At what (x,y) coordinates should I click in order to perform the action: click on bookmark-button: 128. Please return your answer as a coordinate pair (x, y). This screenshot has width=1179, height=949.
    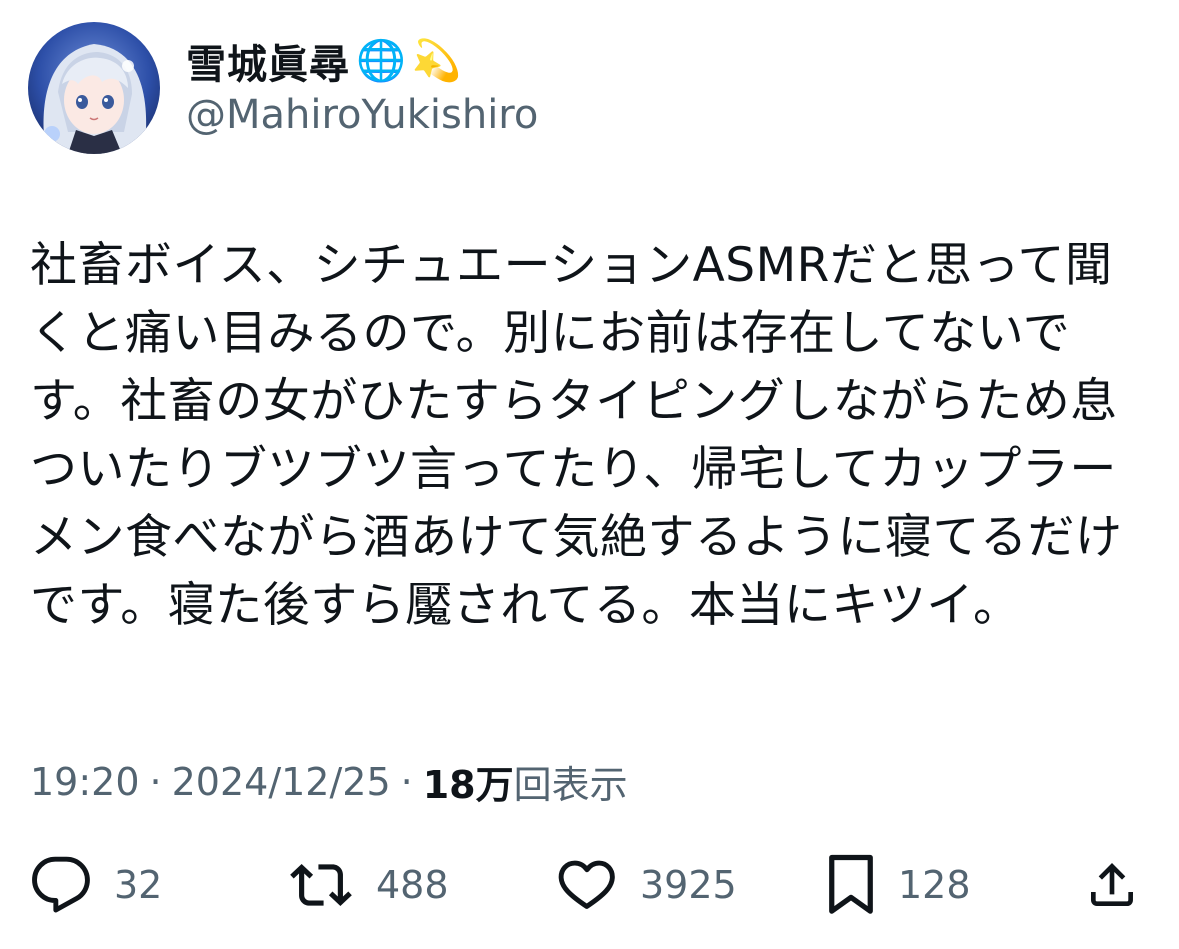
    Looking at the image, I should click on (898, 885).